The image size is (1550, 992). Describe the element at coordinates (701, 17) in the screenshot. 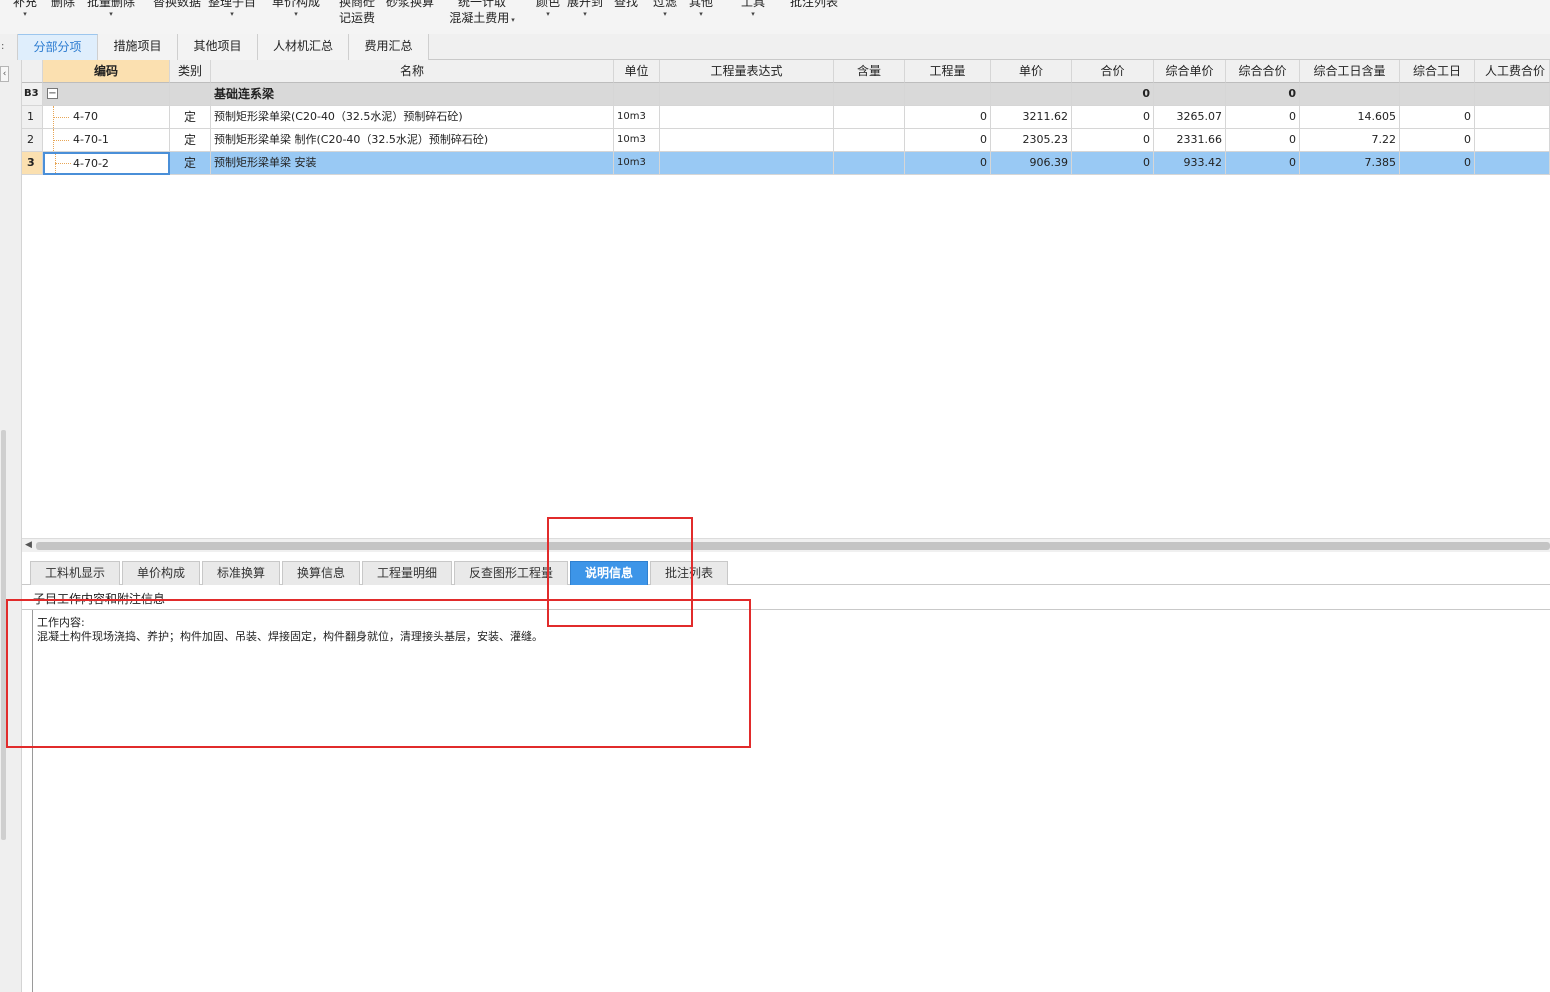

I see `other-button: 其他 ▾` at that location.